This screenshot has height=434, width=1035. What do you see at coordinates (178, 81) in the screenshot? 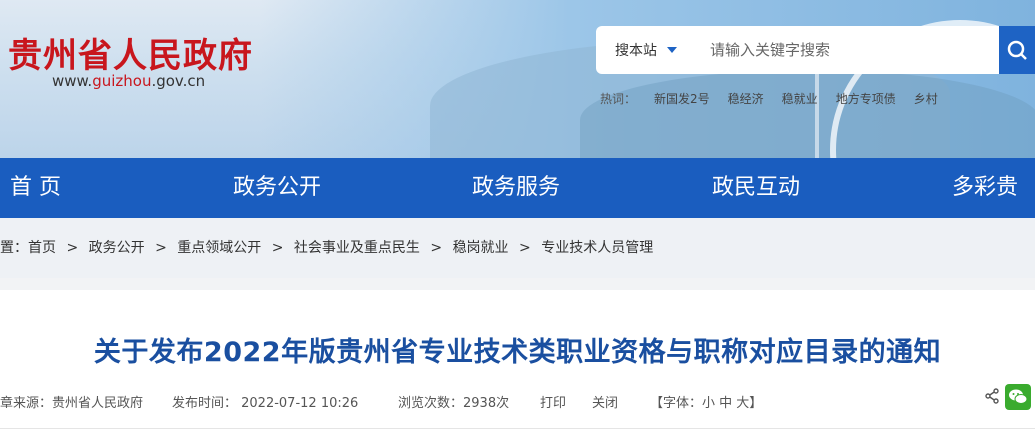
I see `url-suffix: .gov.cn` at bounding box center [178, 81].